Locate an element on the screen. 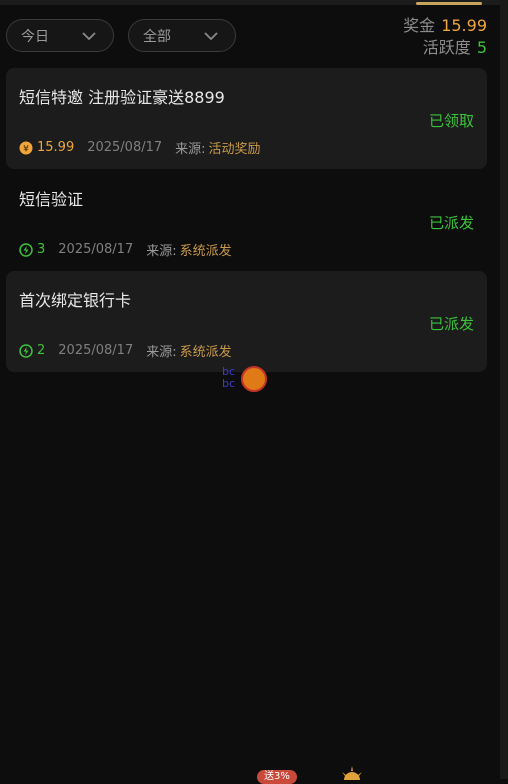 This screenshot has width=508, height=784. record-meta: 2 2025/08/17 来源: 系统派发 is located at coordinates (125, 350).